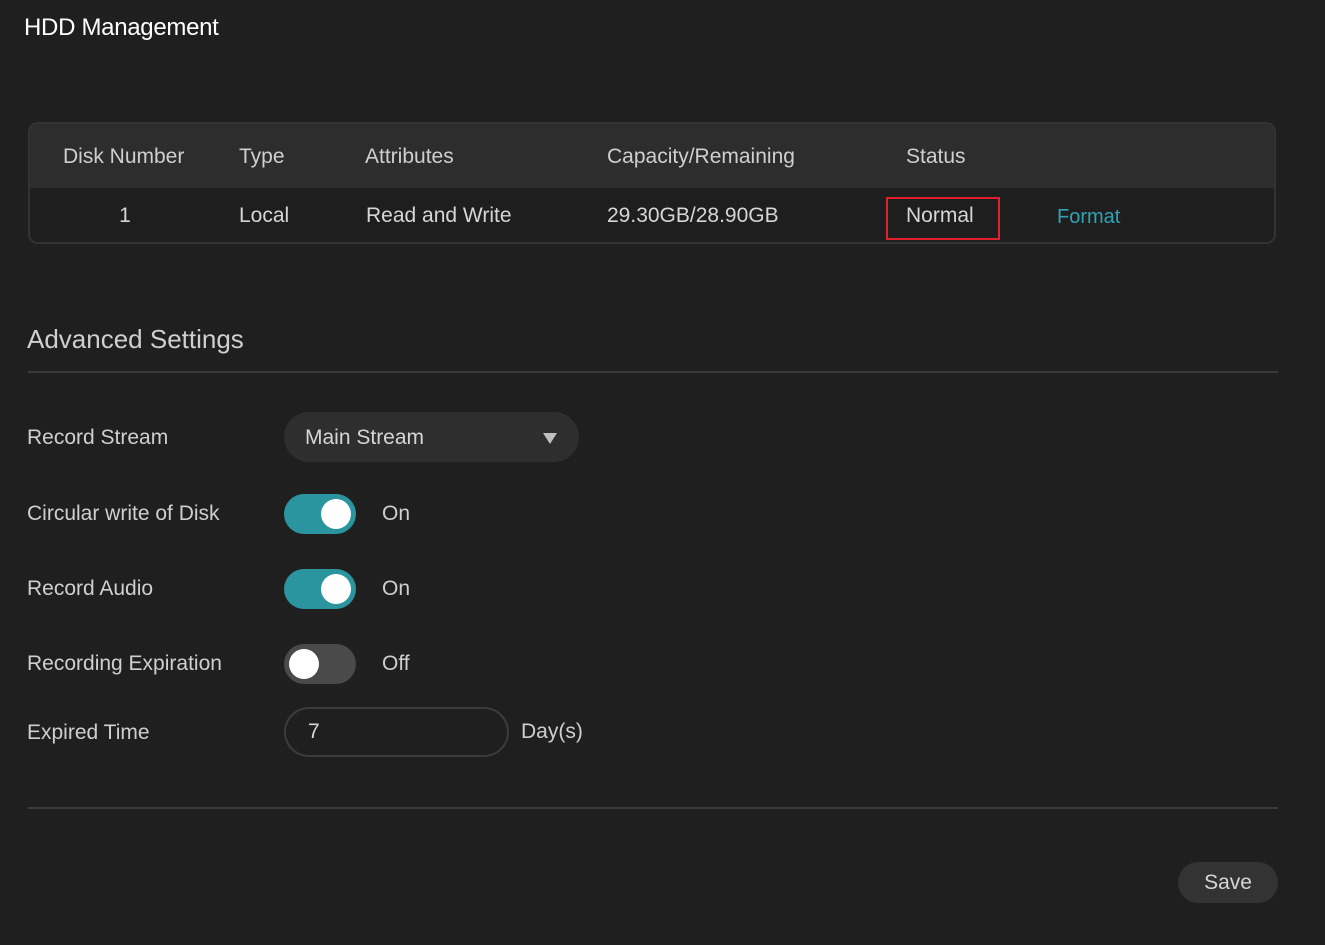 The height and width of the screenshot is (945, 1325). I want to click on recording-expiration-state: Off, so click(396, 663).